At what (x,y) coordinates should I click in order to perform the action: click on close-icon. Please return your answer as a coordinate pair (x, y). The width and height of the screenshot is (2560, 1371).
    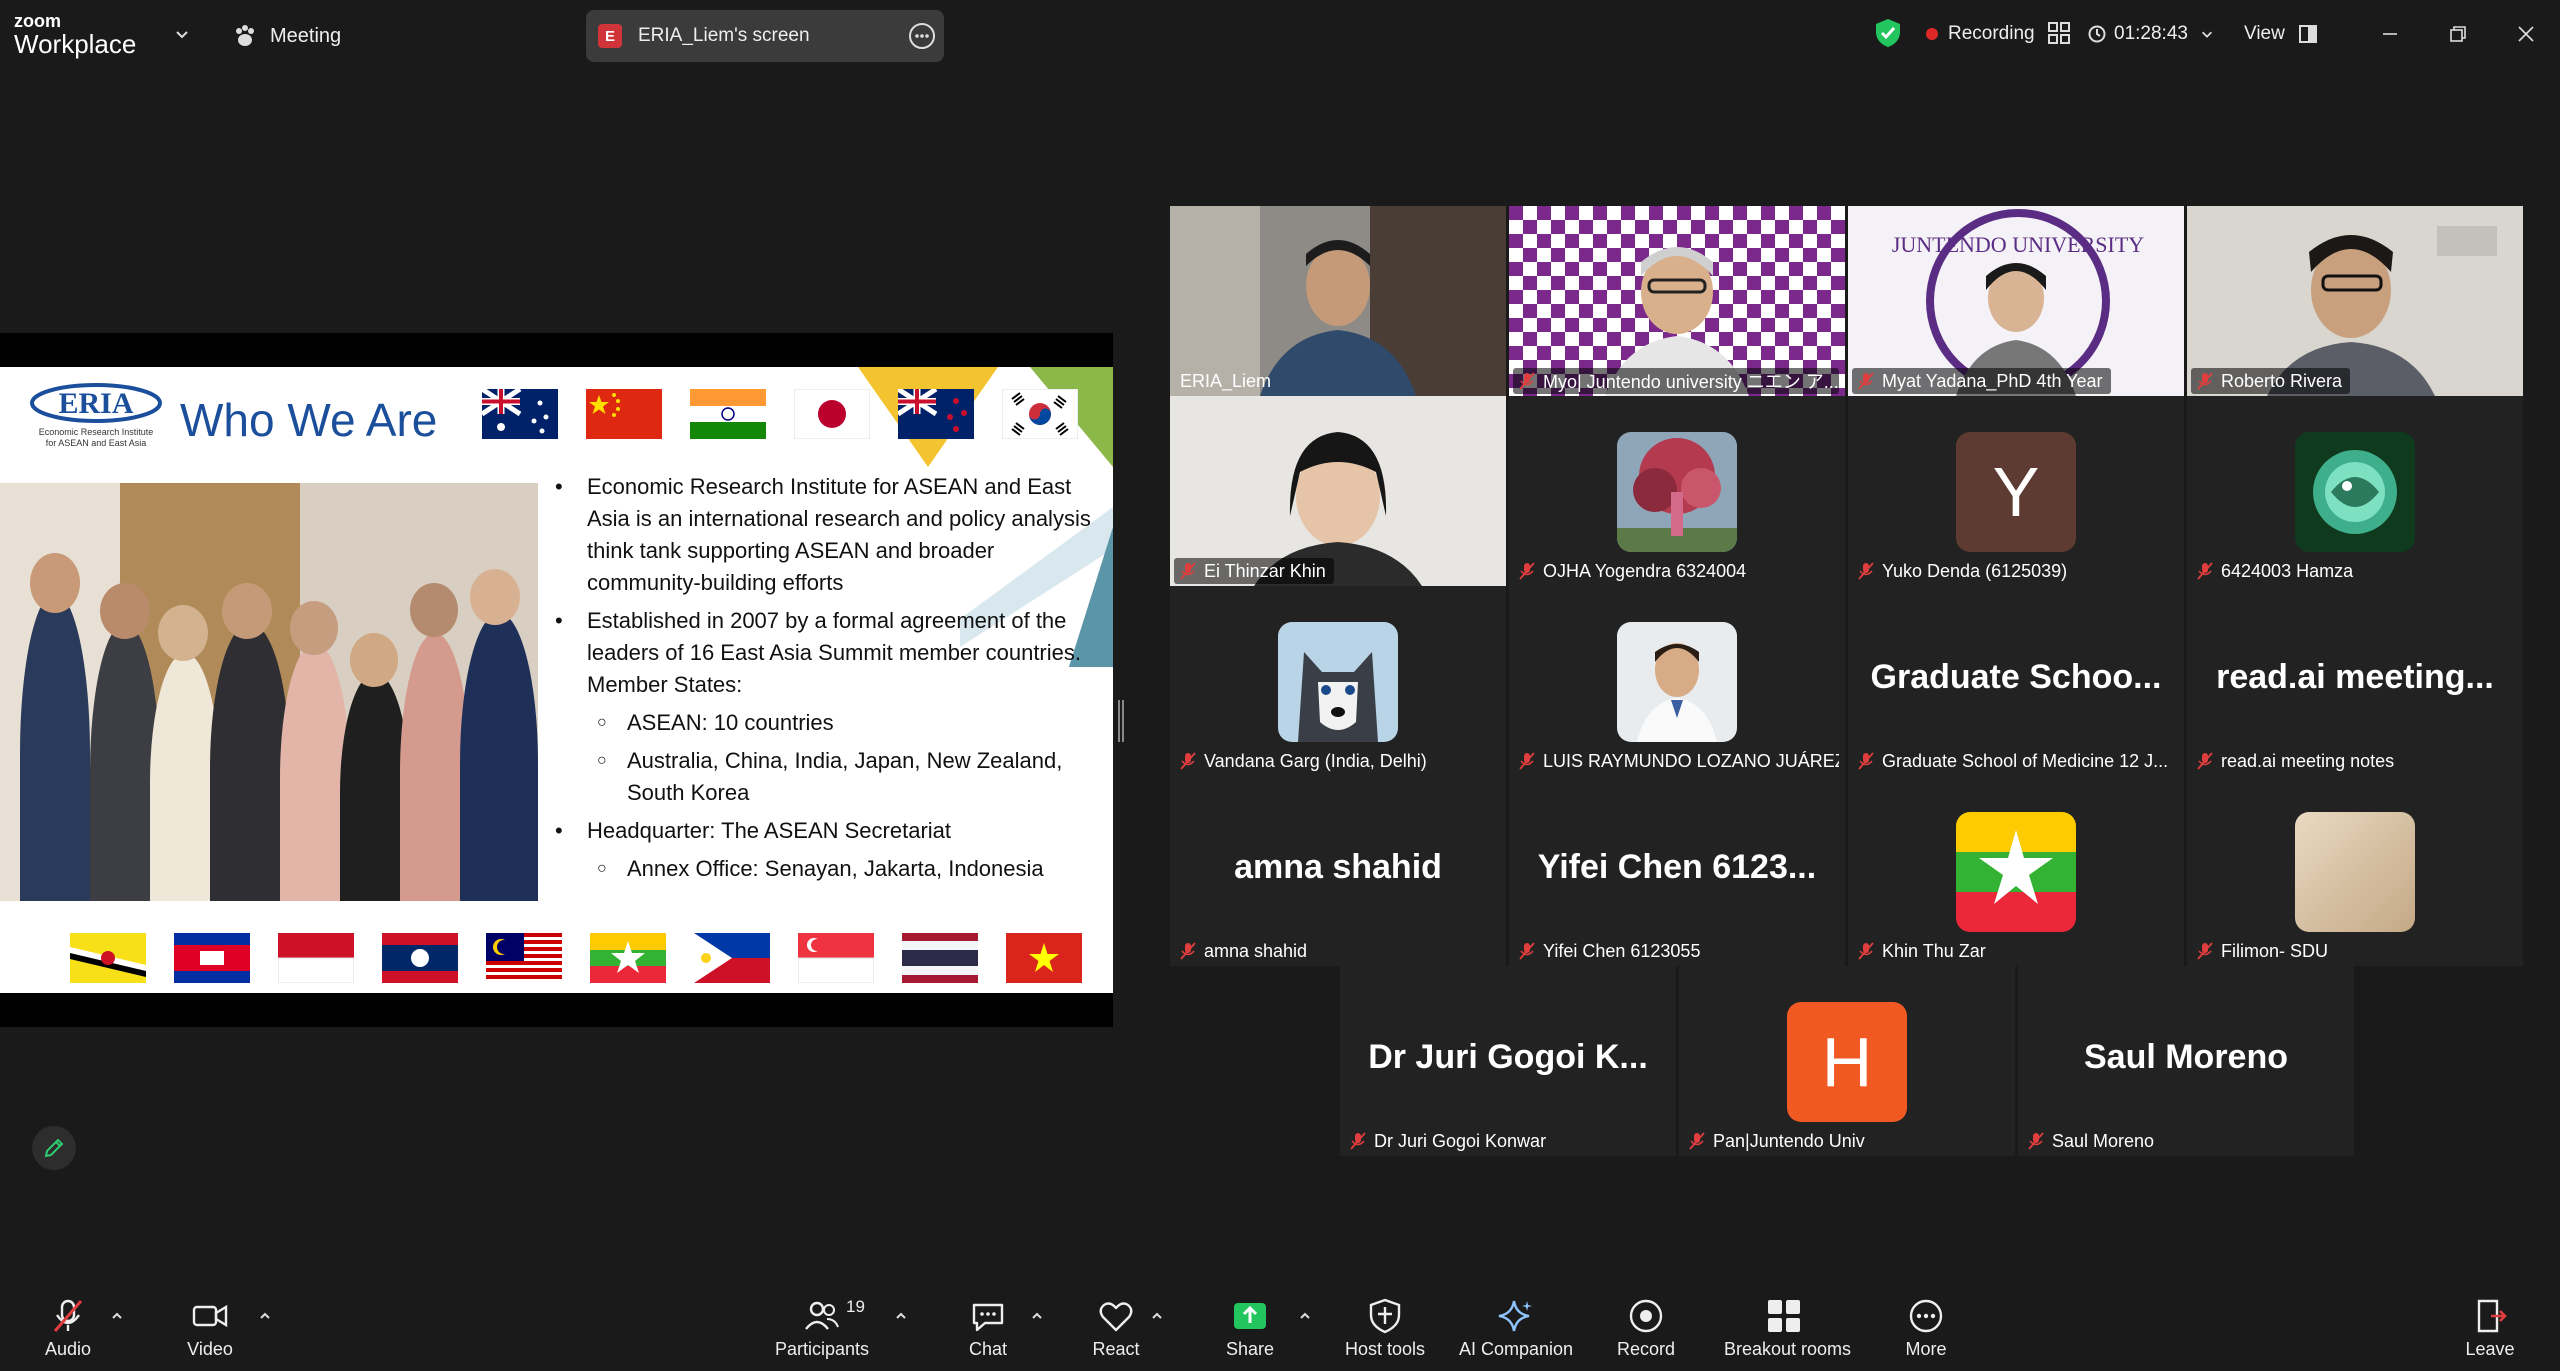
    Looking at the image, I should click on (2526, 34).